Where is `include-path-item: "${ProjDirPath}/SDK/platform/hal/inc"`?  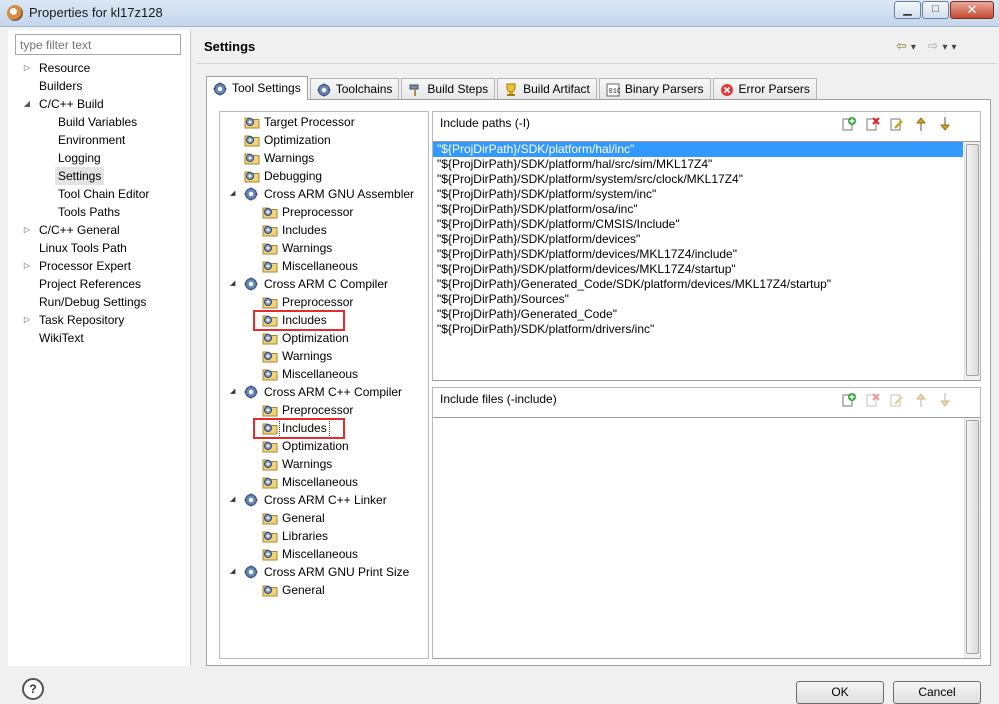 include-path-item: "${ProjDirPath}/SDK/platform/hal/inc" is located at coordinates (698, 149).